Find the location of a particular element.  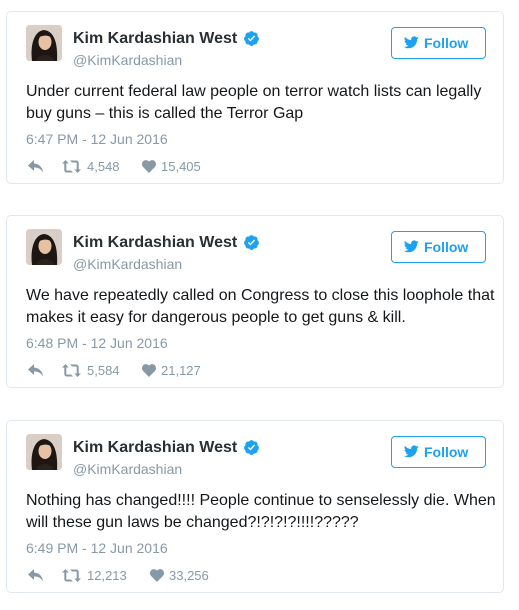

like-count: 21,127 is located at coordinates (181, 370).